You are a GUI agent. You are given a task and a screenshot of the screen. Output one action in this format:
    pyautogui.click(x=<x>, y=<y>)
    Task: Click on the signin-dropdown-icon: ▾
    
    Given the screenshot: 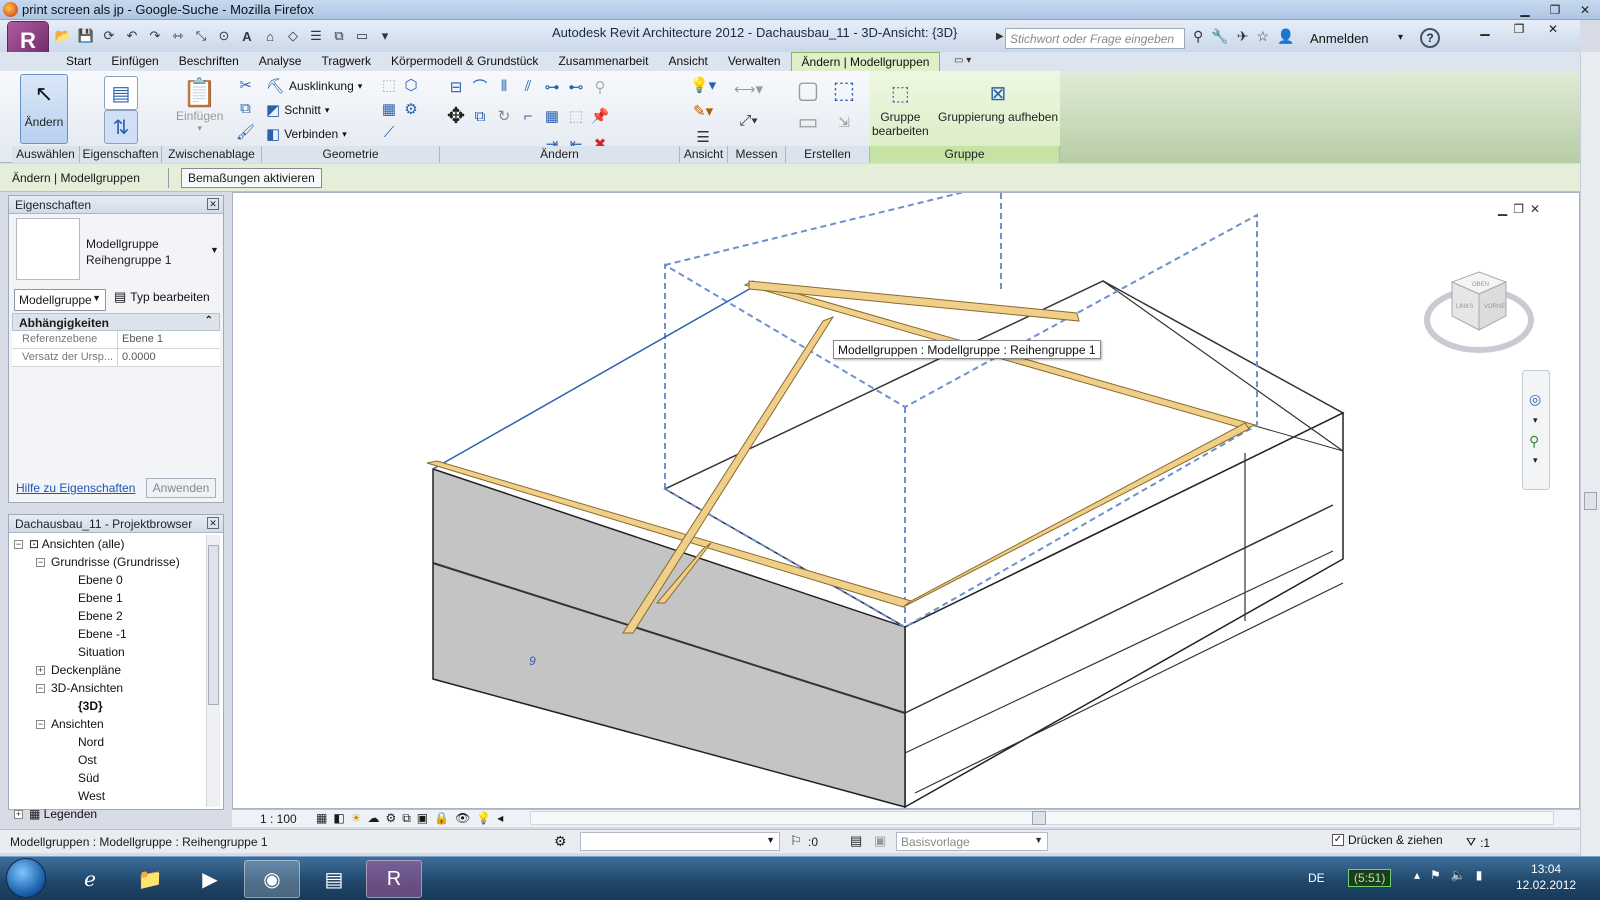 What is the action you would take?
    pyautogui.click(x=1400, y=37)
    